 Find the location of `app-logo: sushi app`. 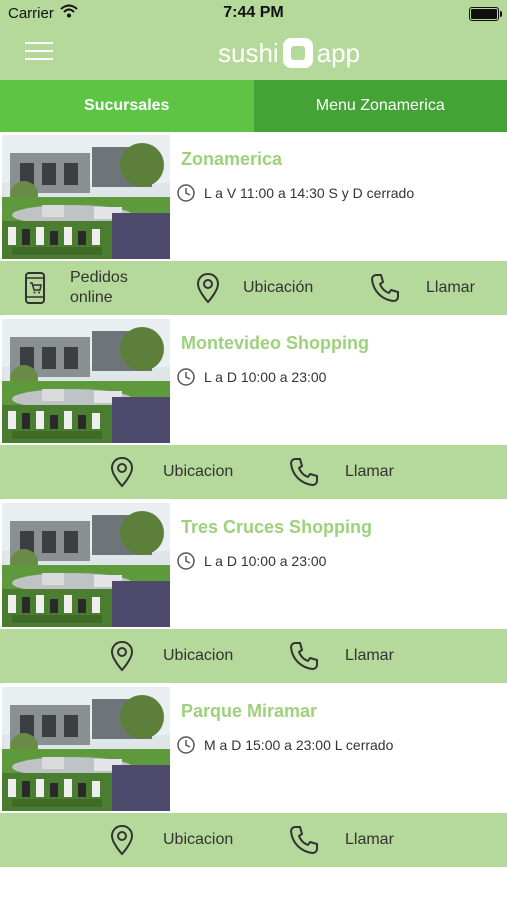

app-logo: sushi app is located at coordinates (289, 53).